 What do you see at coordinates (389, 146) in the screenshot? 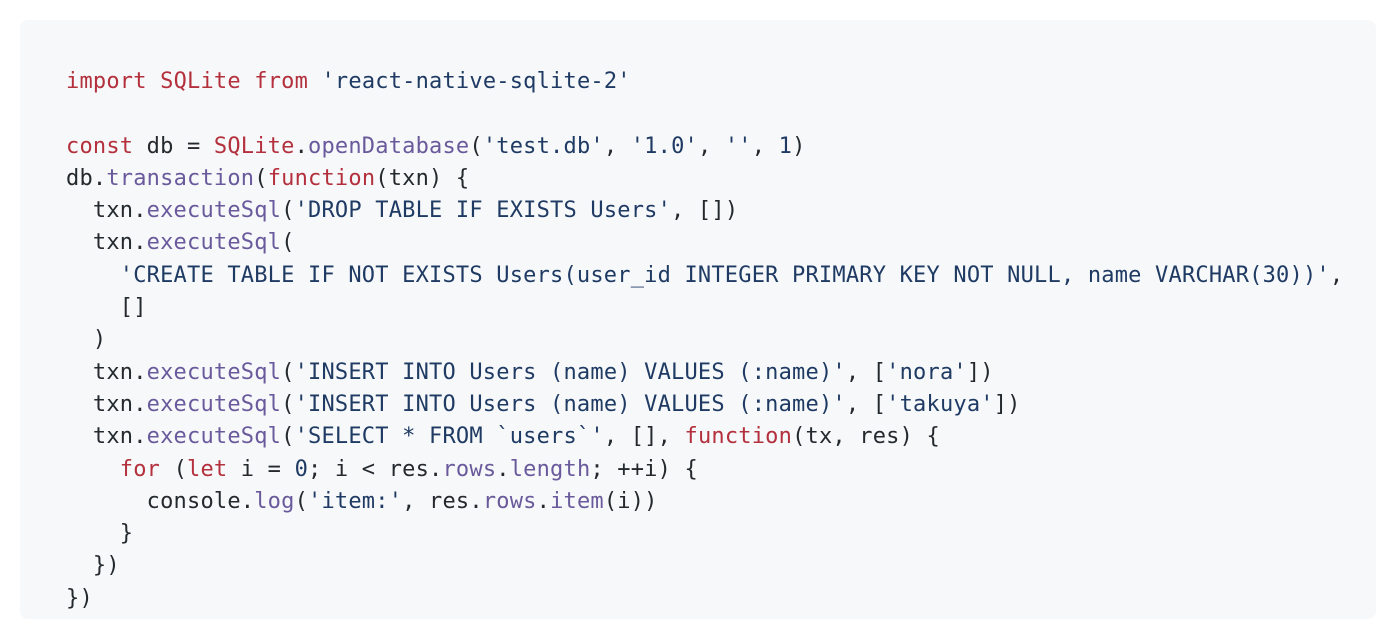
I see `code-token: openDatabase` at bounding box center [389, 146].